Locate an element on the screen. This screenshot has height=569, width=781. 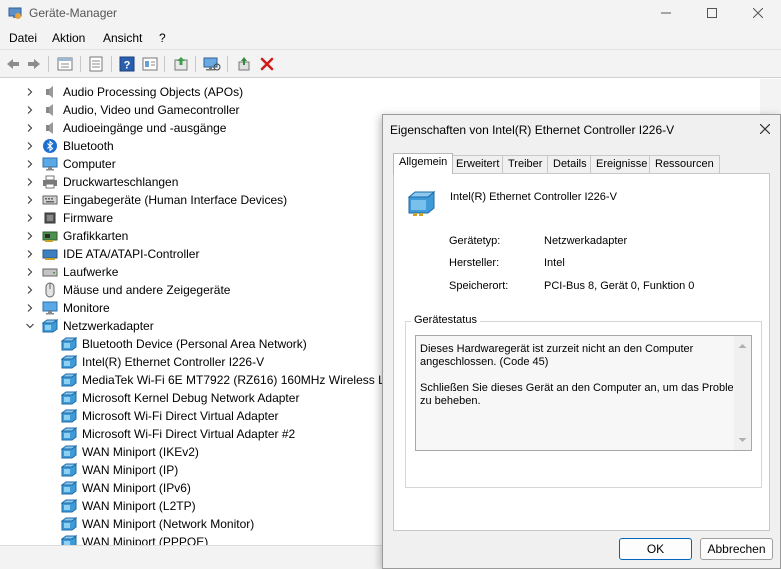
tree-item-label: Bluetooth is located at coordinates (88, 146).